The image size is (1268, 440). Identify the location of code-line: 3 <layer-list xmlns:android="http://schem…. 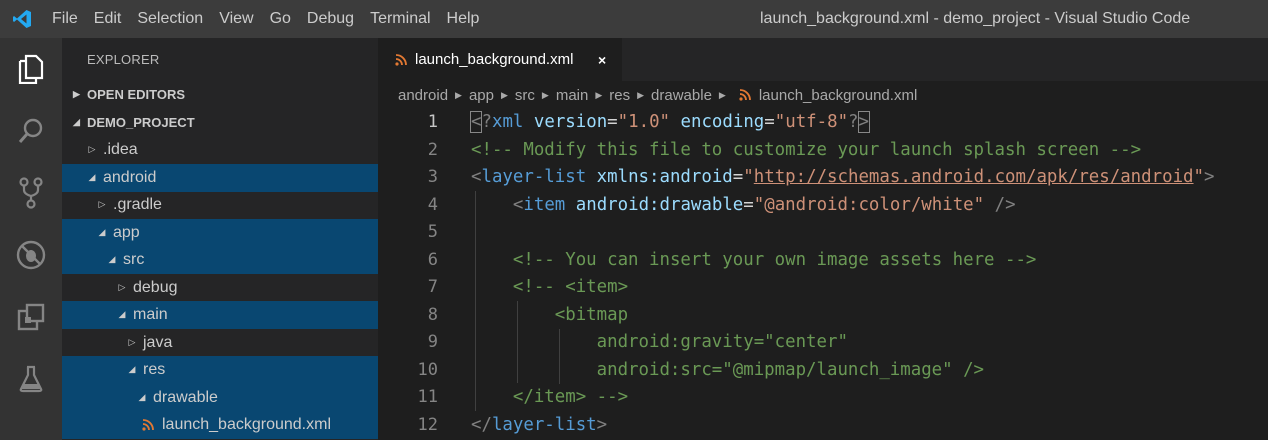
(823, 178).